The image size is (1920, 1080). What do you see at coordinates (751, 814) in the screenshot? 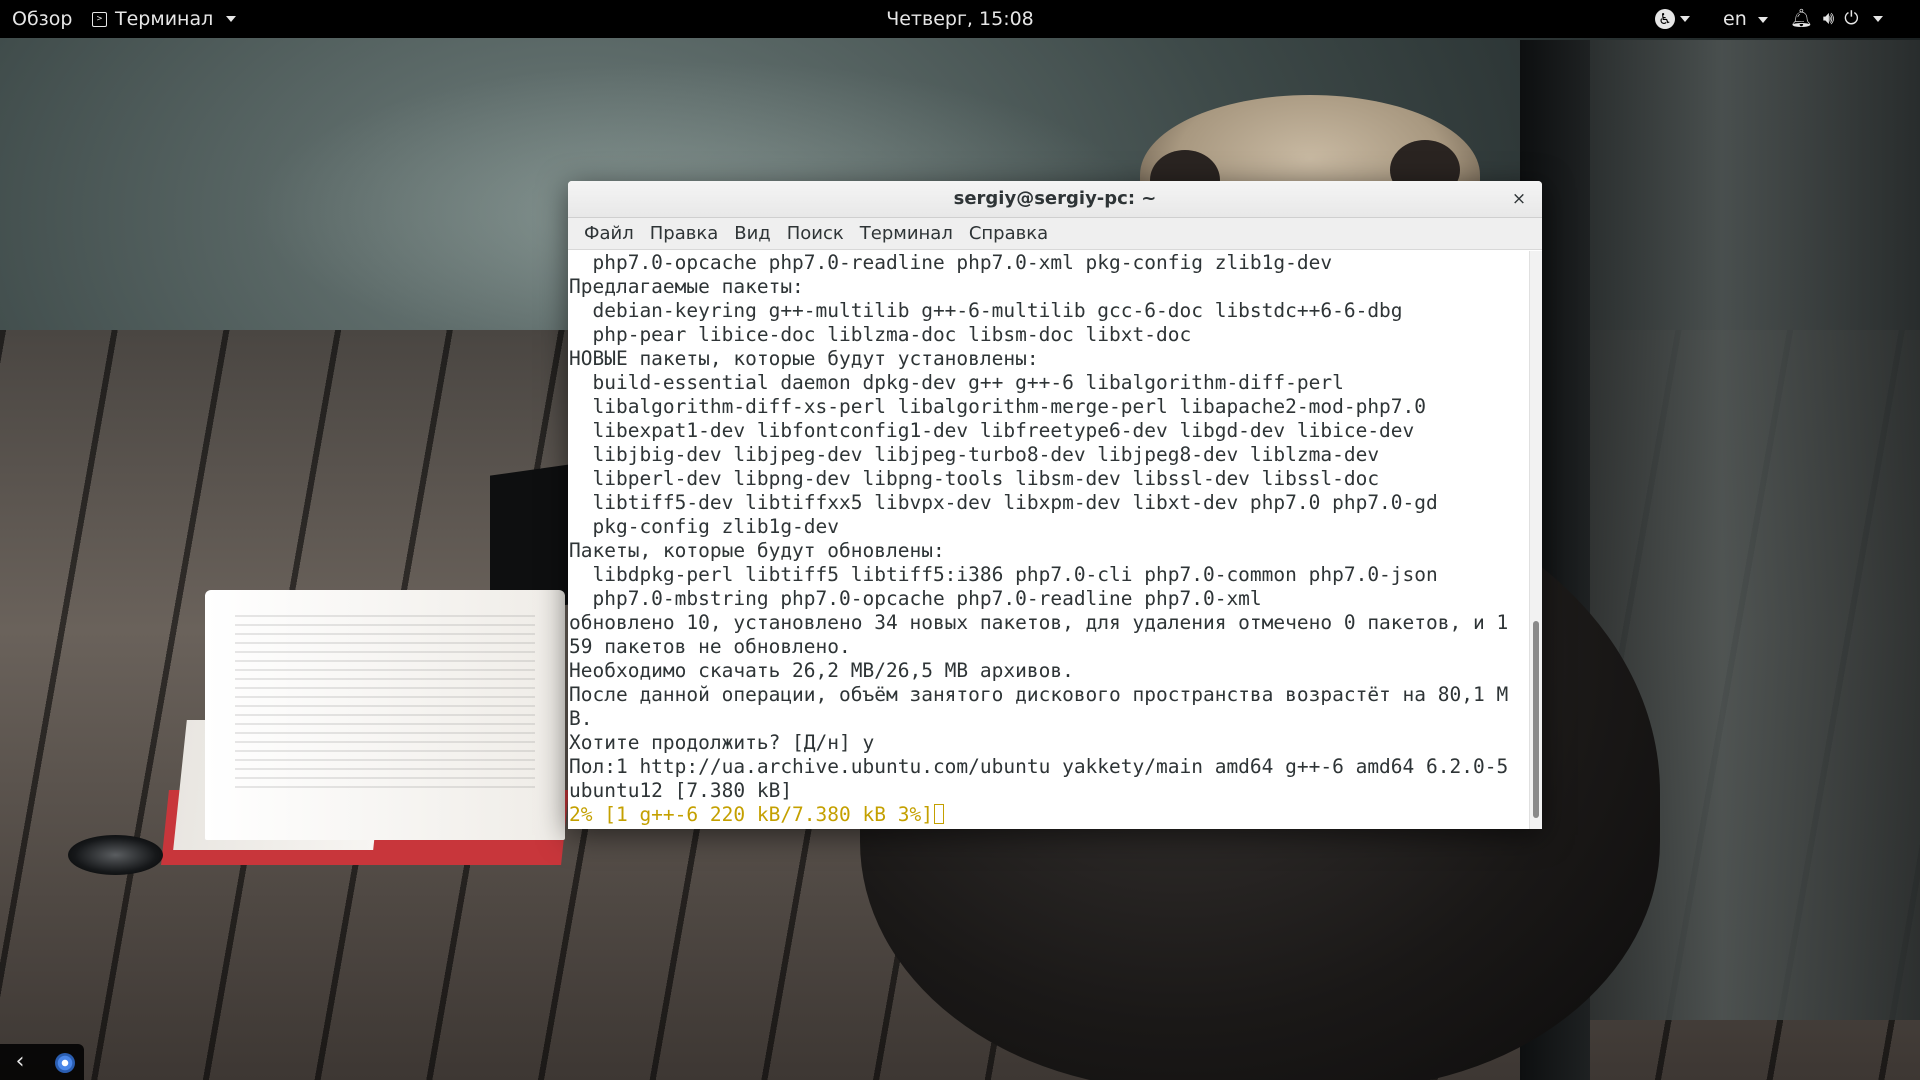
I see `download-progress-text: 2% [1 g++-6 220 kB/7.380 kB 3%]` at bounding box center [751, 814].